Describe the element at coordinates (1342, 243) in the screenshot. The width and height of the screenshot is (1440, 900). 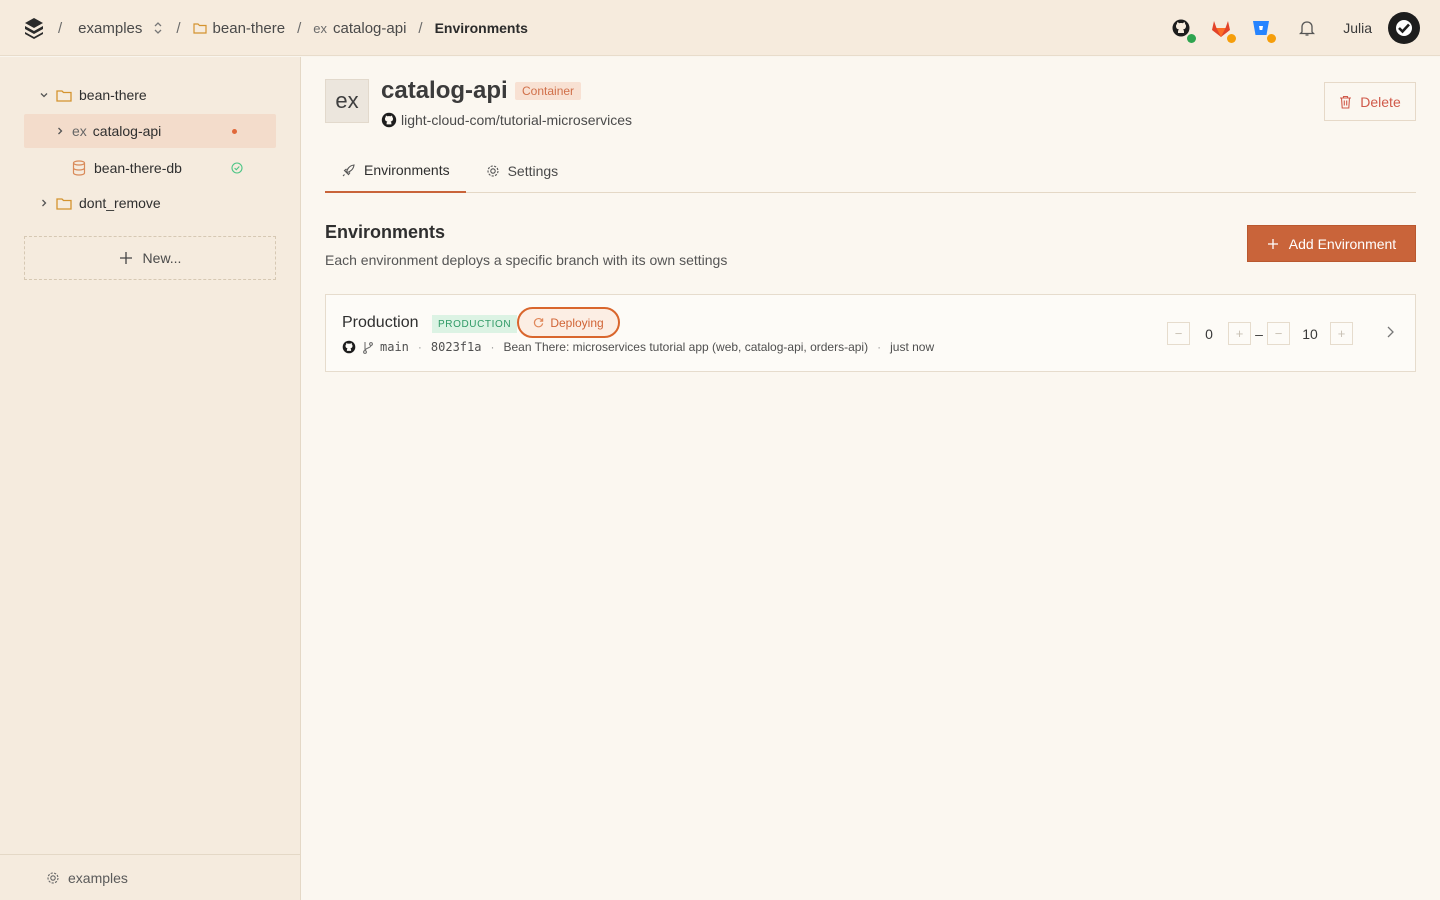
I see `add-environment-label: Add Environment` at that location.